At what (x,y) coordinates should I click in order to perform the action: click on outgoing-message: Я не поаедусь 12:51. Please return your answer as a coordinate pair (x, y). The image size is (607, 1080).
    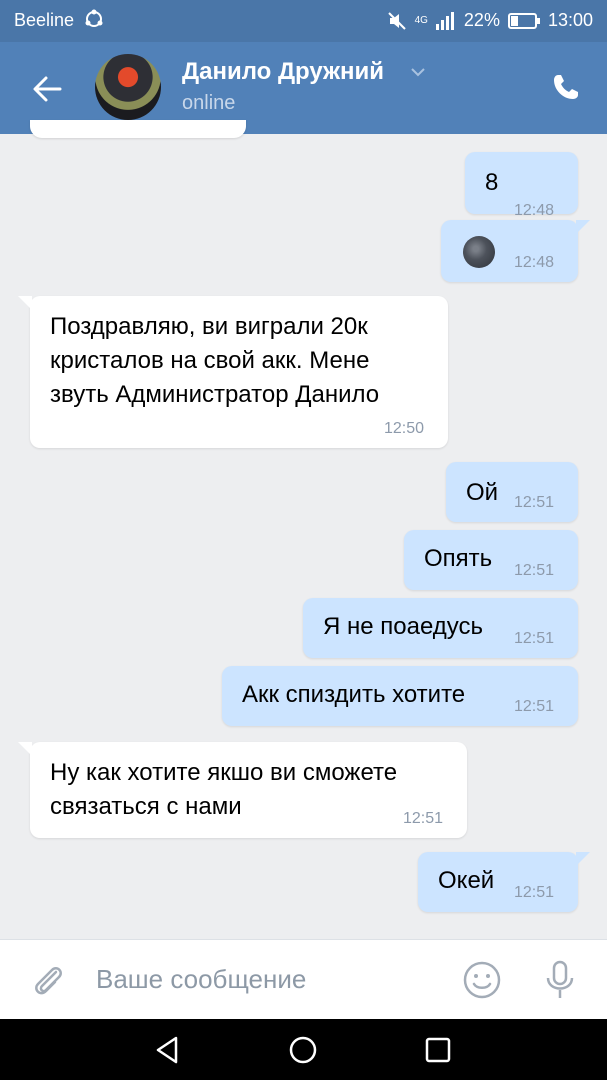
    Looking at the image, I should click on (440, 628).